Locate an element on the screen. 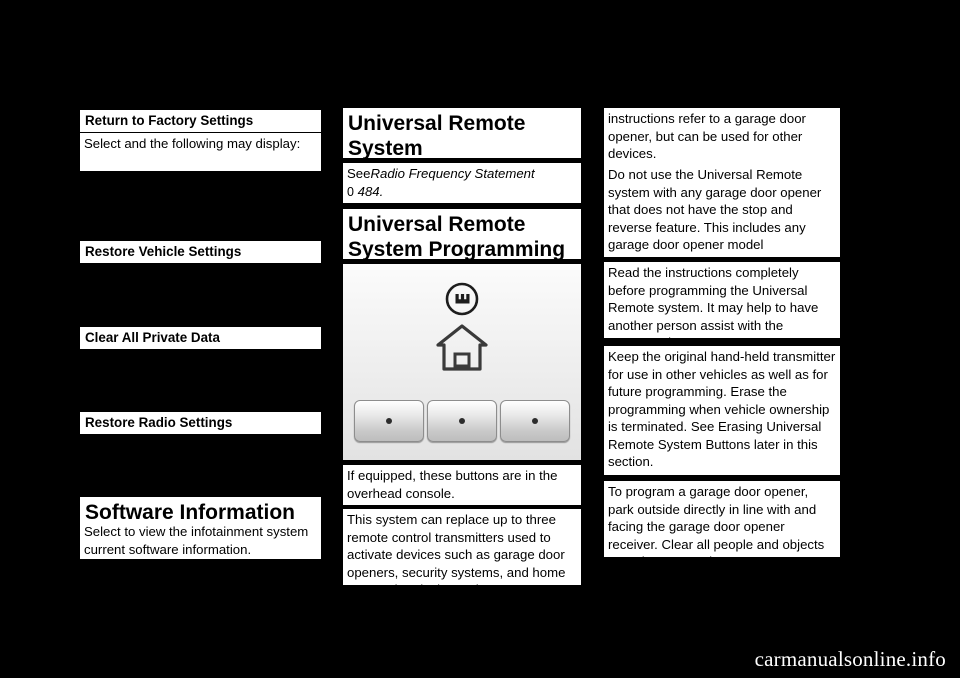 The height and width of the screenshot is (678, 960). hscf-homelink-icon is located at coordinates (462, 301).